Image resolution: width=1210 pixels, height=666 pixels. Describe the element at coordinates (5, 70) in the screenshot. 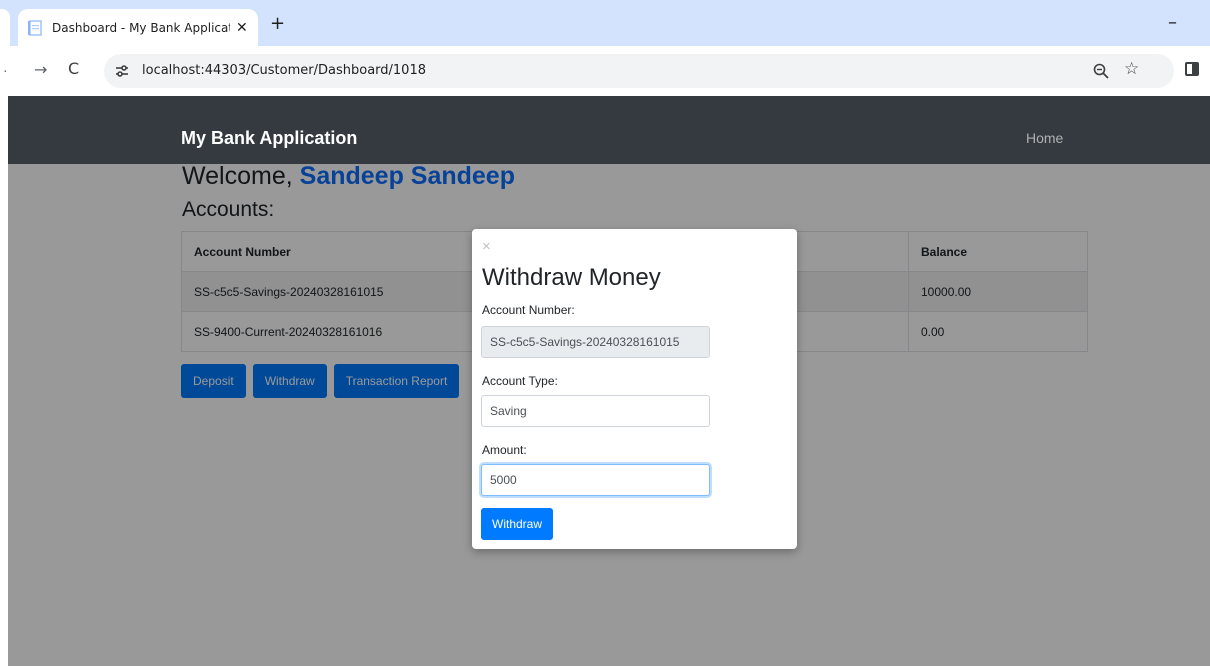

I see `back-button-icon: ·` at that location.